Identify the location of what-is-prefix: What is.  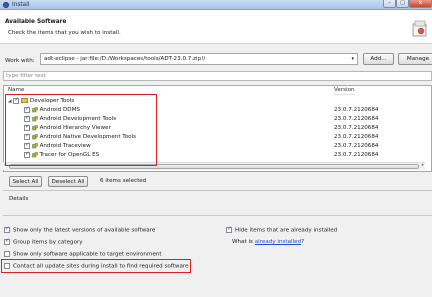
(243, 242).